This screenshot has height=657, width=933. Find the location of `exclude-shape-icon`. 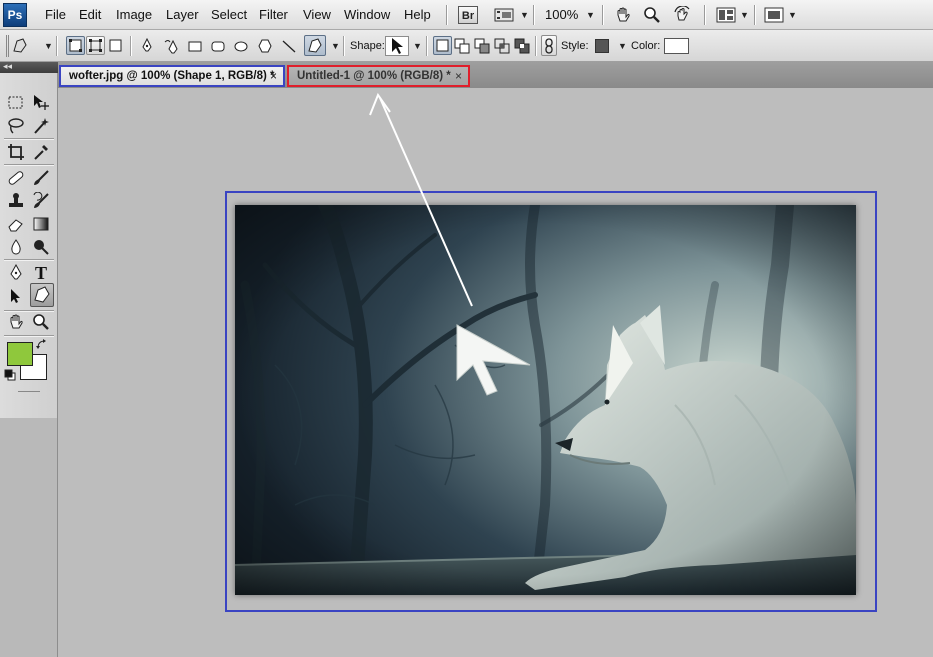

exclude-shape-icon is located at coordinates (522, 46).